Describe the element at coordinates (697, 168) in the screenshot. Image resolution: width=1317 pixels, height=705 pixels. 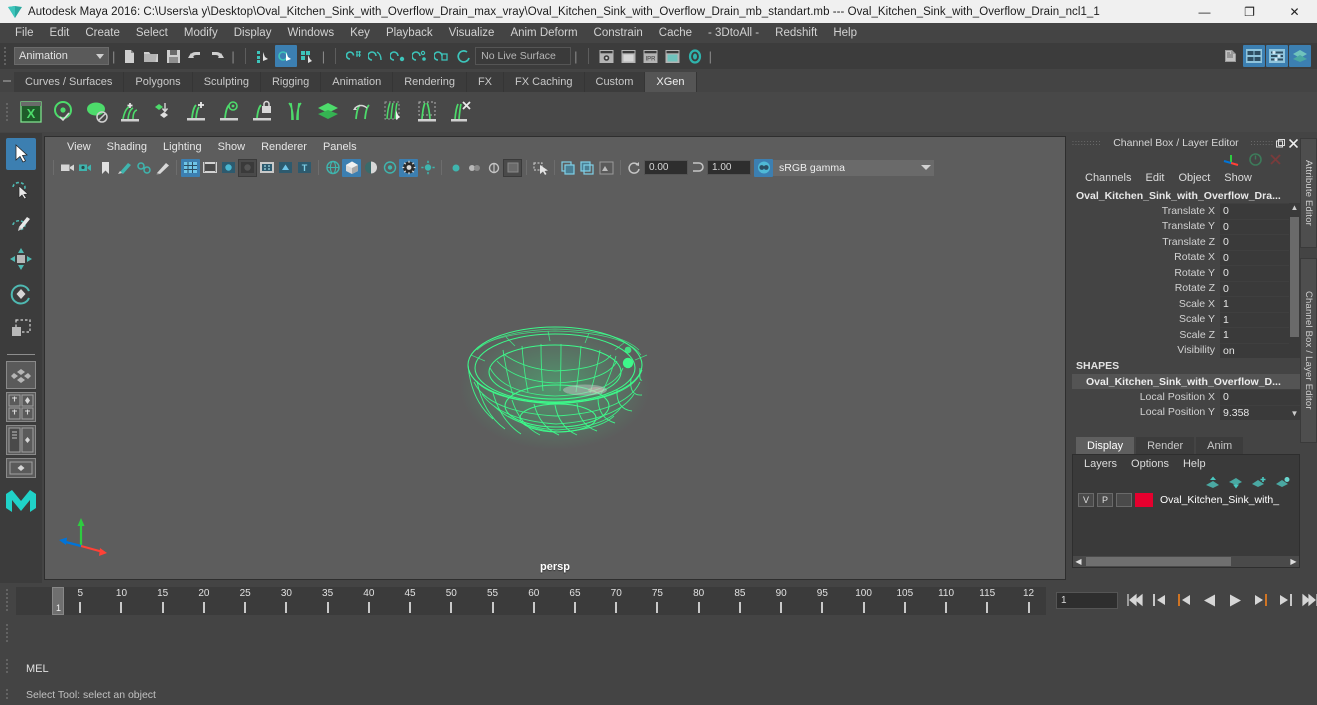
I see `gamma-icon` at that location.